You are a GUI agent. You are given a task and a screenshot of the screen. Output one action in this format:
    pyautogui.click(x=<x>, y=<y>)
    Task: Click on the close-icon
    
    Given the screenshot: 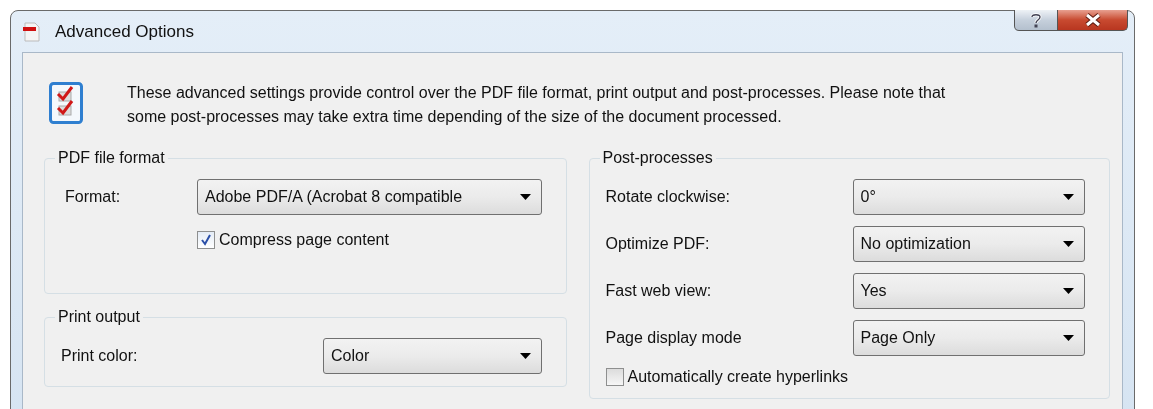 What is the action you would take?
    pyautogui.click(x=1092, y=20)
    